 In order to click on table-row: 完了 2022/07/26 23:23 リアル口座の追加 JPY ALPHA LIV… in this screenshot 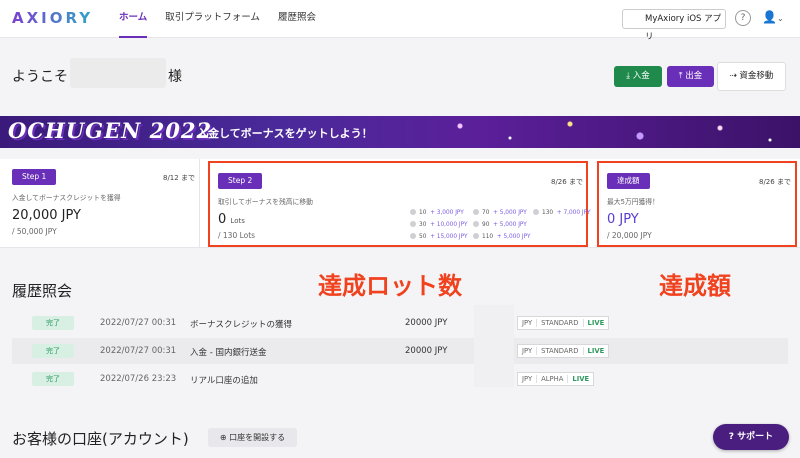, I will do `click(400, 379)`.